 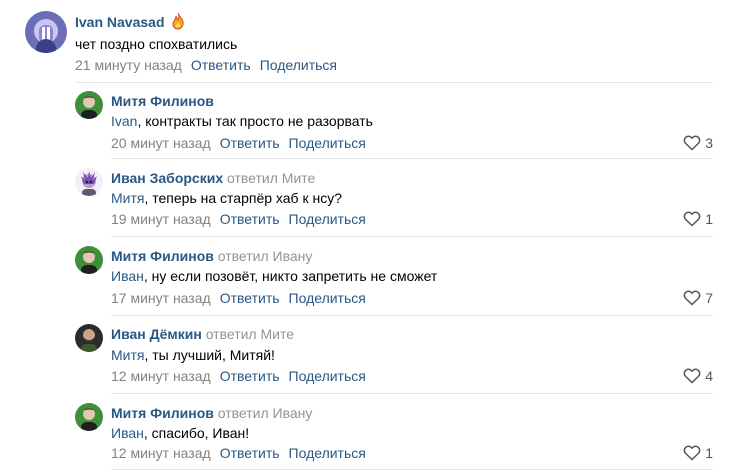 What do you see at coordinates (202, 334) in the screenshot?
I see `author-name: Иван Дёмкин ответил Мите` at bounding box center [202, 334].